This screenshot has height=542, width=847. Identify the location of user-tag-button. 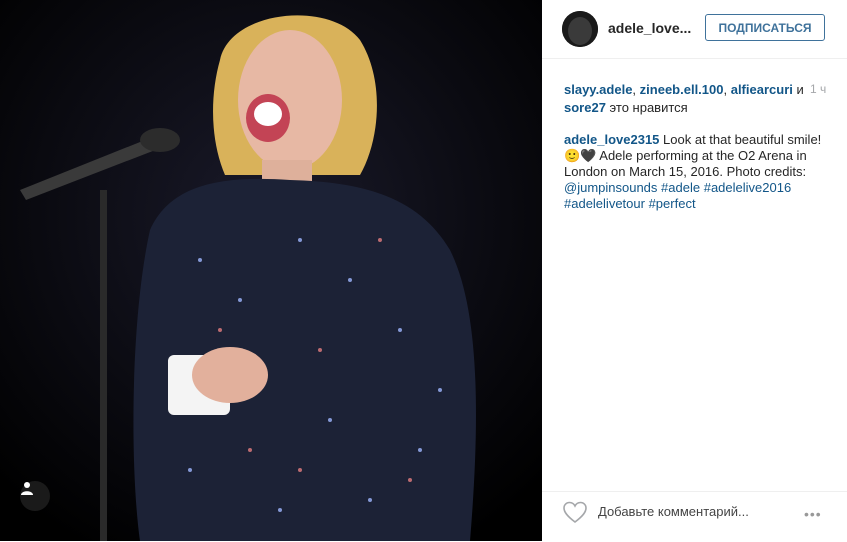
(35, 496).